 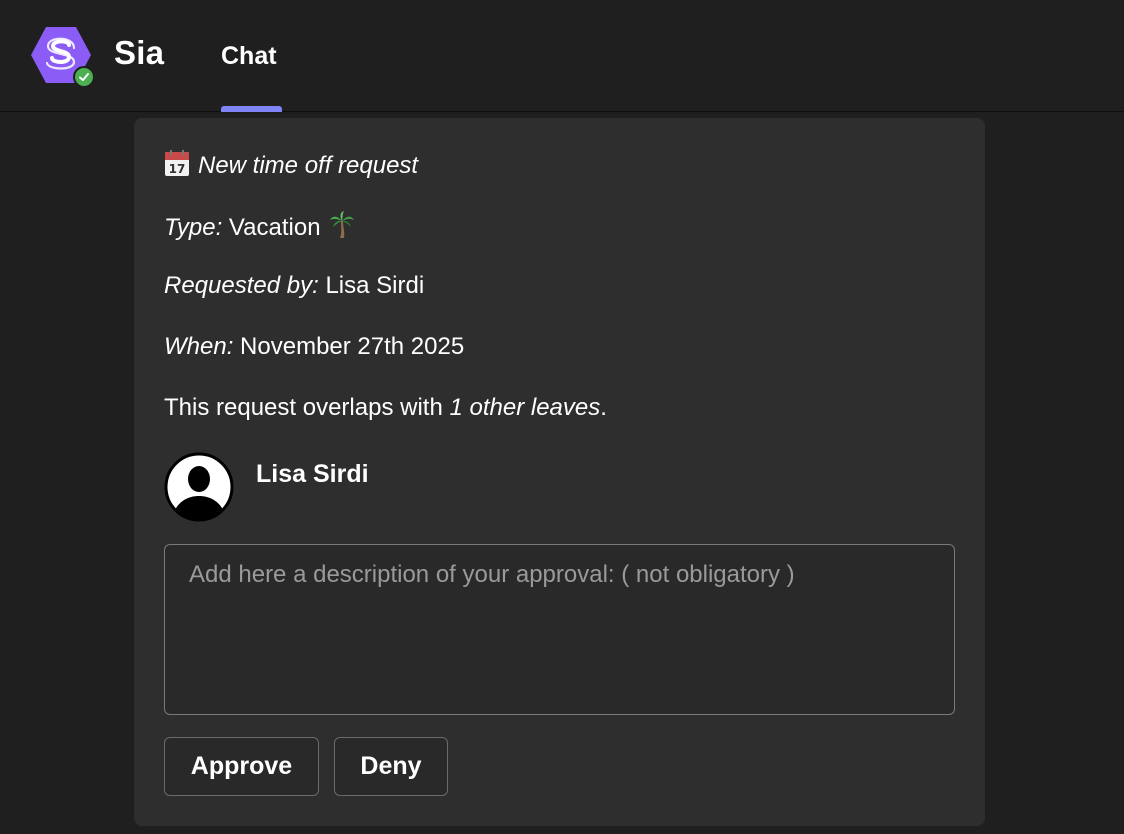 What do you see at coordinates (307, 407) in the screenshot?
I see `overlap-prefix: This request overlaps with` at bounding box center [307, 407].